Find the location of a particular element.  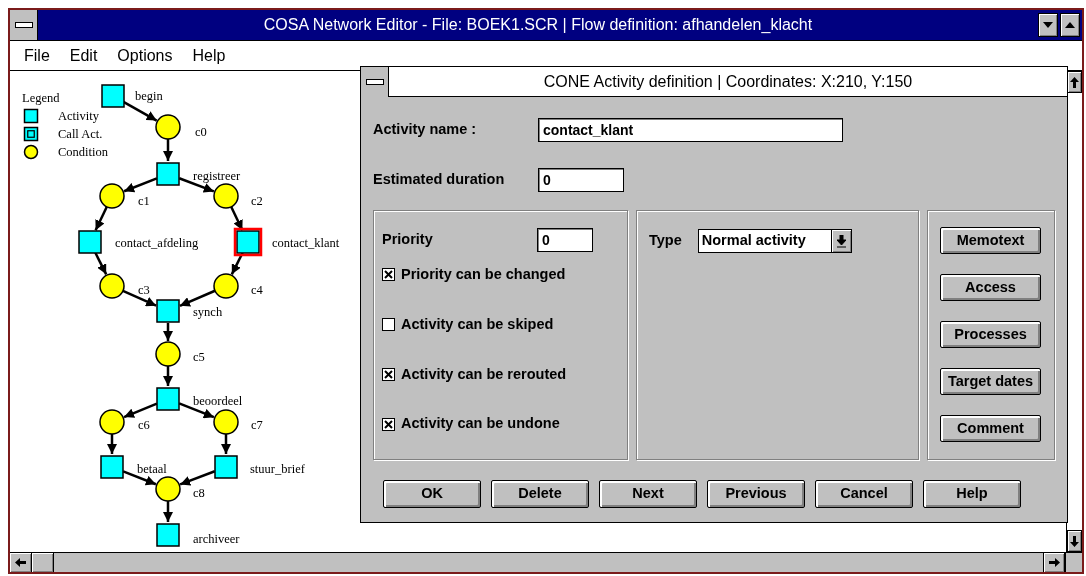

dialog-button: Next is located at coordinates (648, 494).